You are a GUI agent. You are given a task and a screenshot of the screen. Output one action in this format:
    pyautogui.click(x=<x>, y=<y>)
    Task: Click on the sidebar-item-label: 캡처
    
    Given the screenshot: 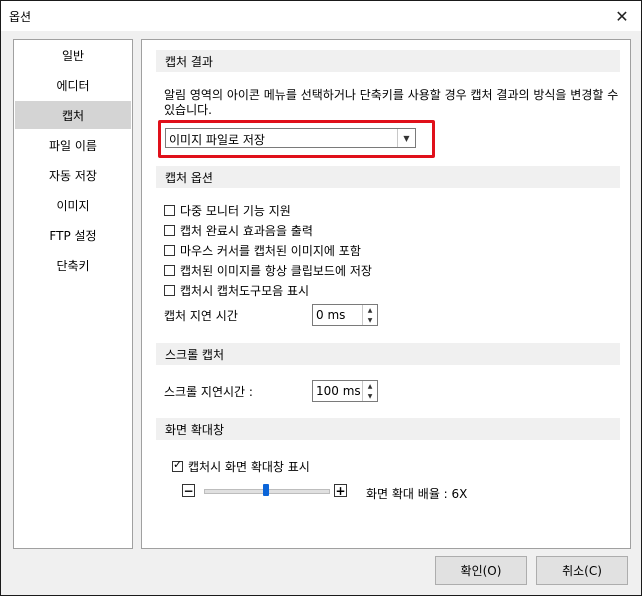 What is the action you would take?
    pyautogui.click(x=73, y=115)
    